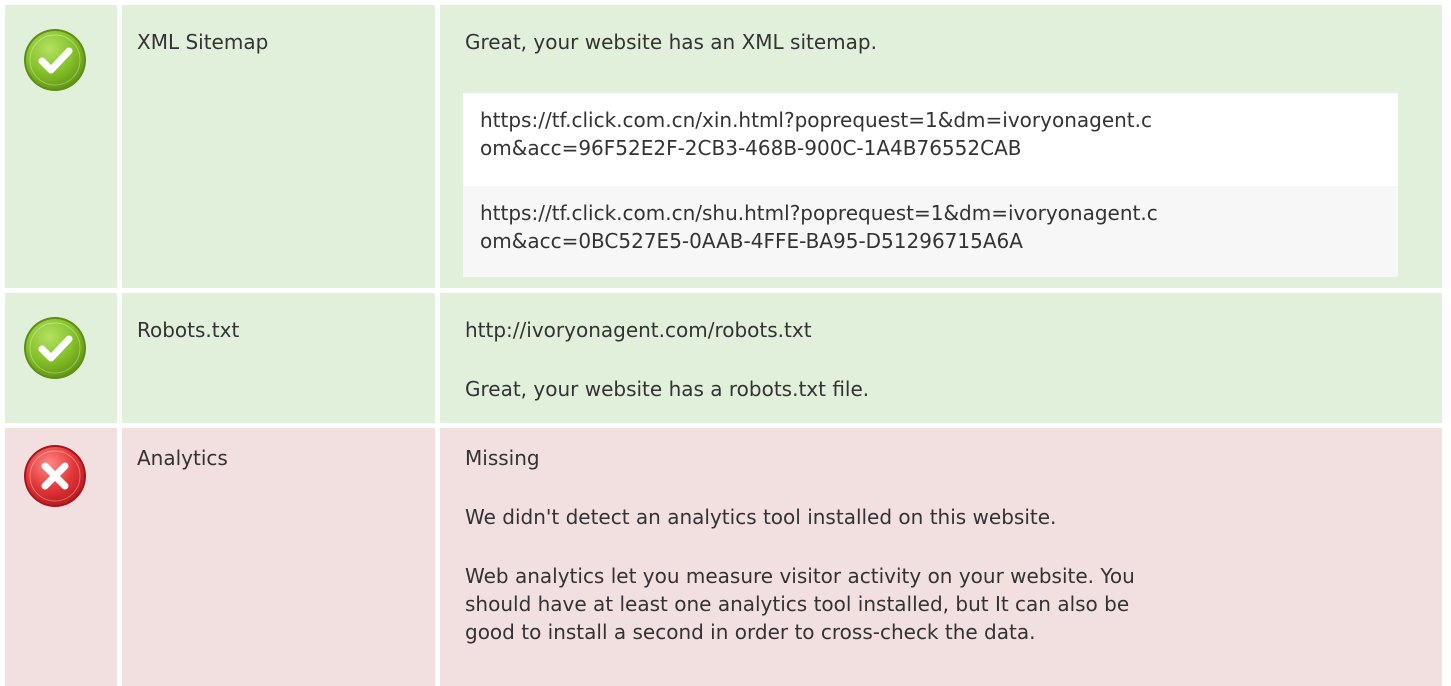 The width and height of the screenshot is (1451, 686). Describe the element at coordinates (502, 458) in the screenshot. I see `check-result: Missing` at that location.